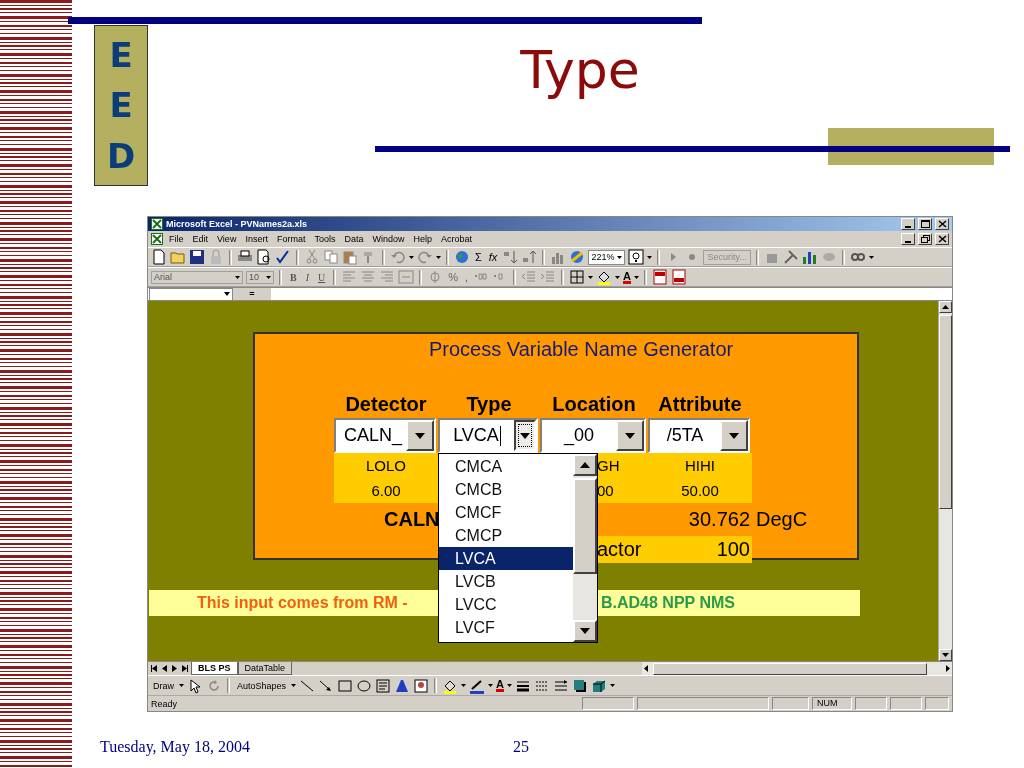 This screenshot has width=1024, height=768. I want to click on horizontal-scrollbar, so click(797, 668).